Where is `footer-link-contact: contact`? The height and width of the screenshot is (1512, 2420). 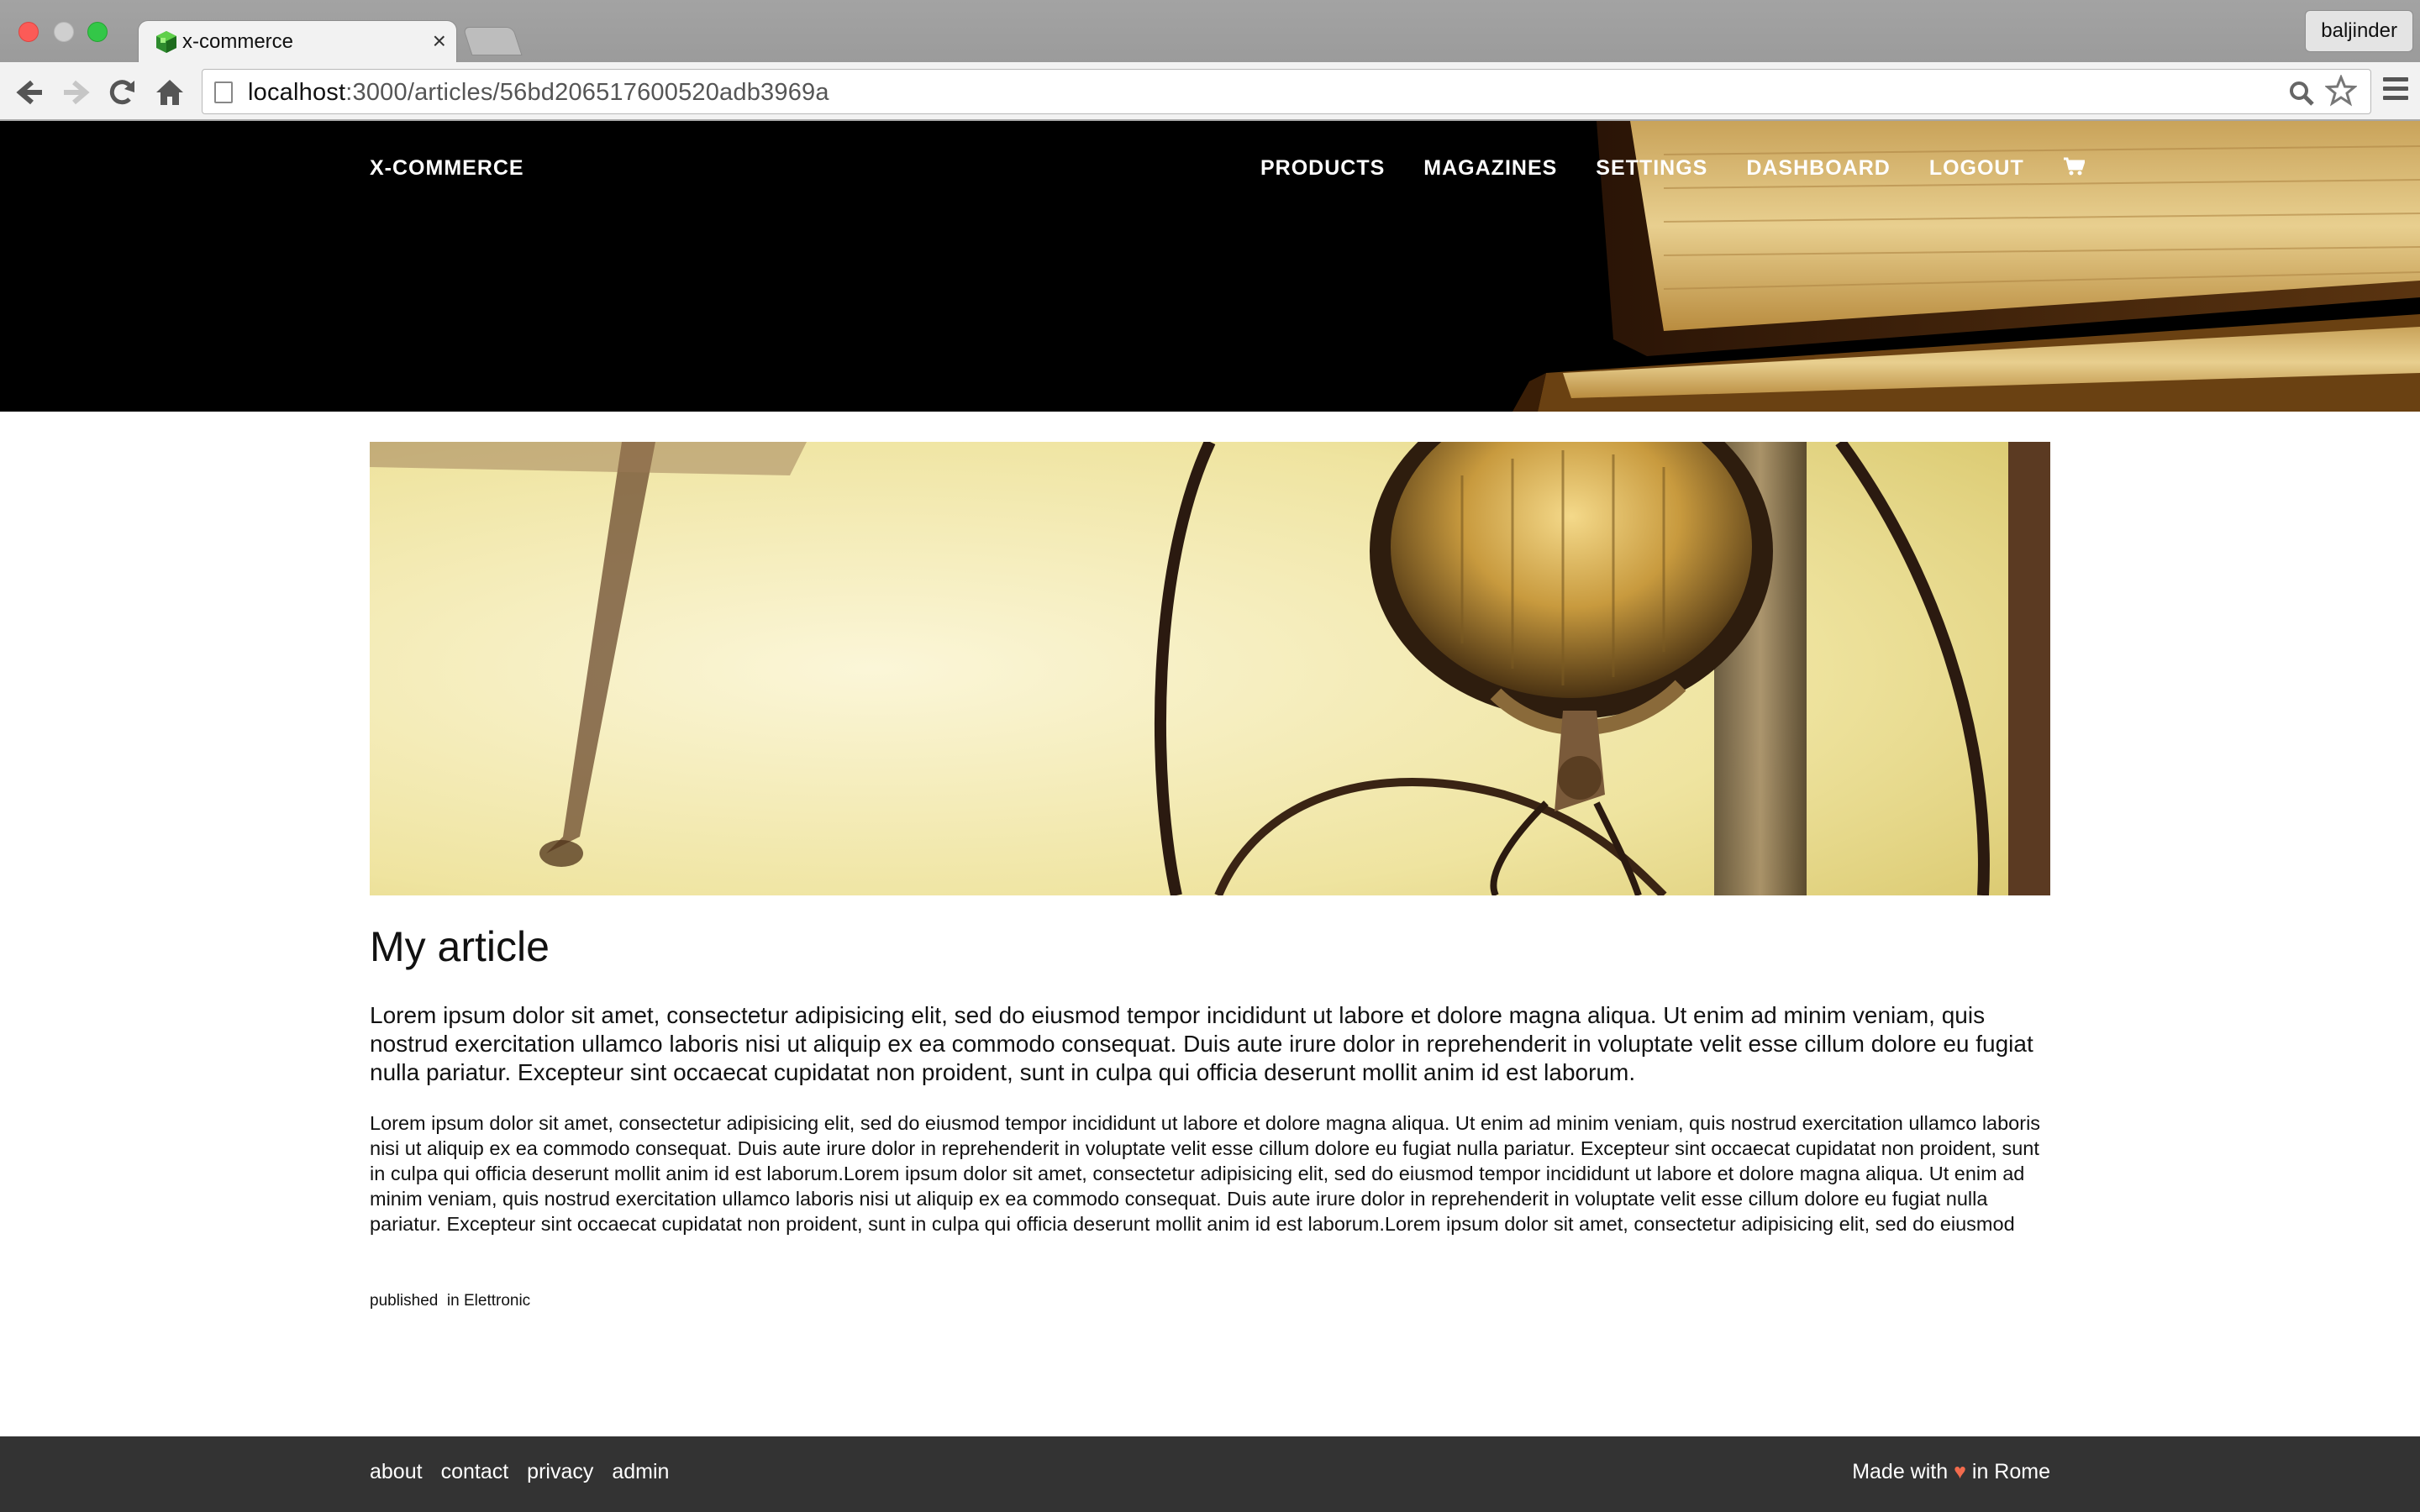
footer-link-contact: contact is located at coordinates (475, 1472).